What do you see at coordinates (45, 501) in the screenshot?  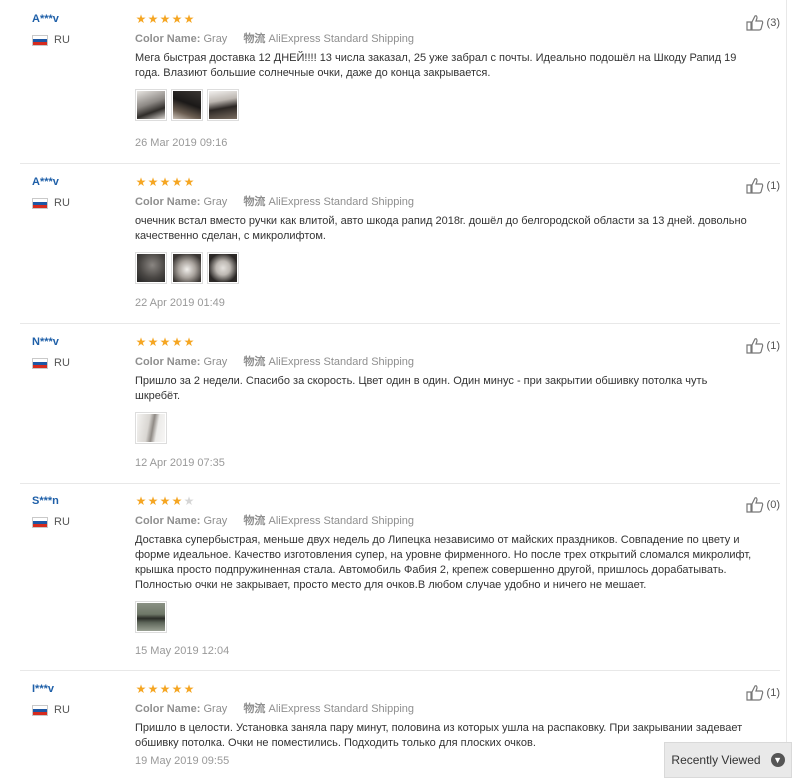 I see `reviewer-name: S***n` at bounding box center [45, 501].